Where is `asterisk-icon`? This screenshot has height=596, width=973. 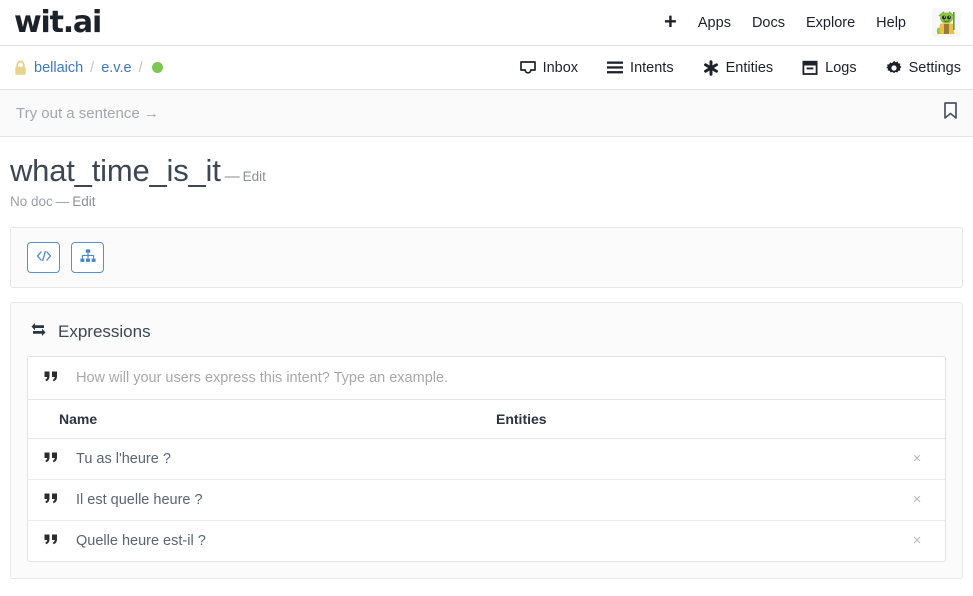 asterisk-icon is located at coordinates (711, 67).